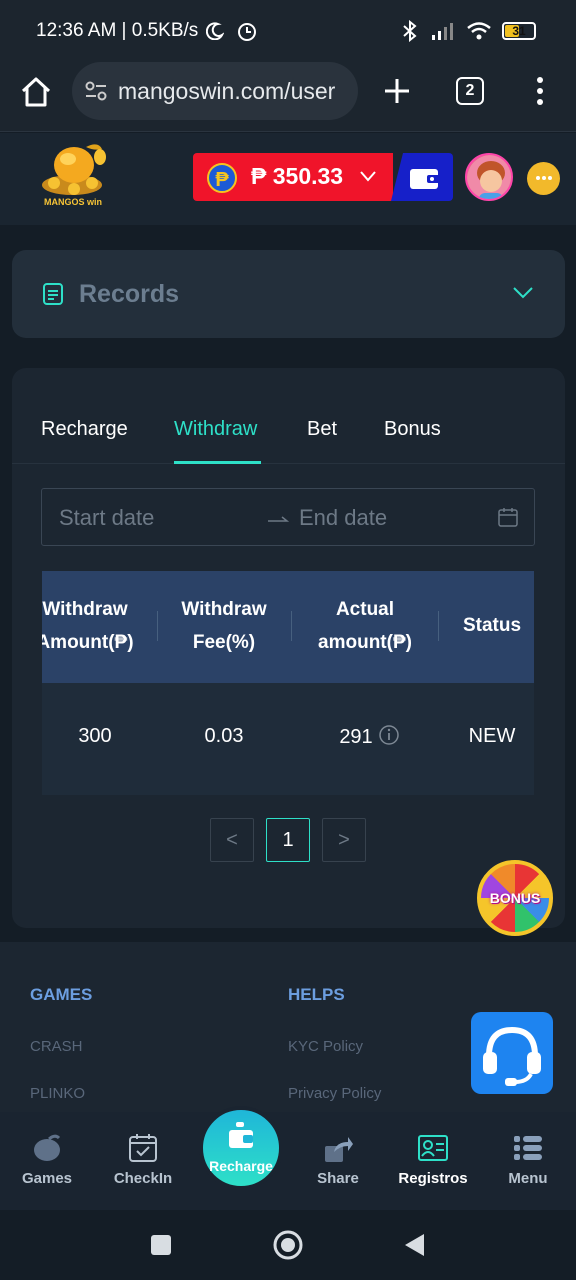  What do you see at coordinates (297, 176) in the screenshot?
I see `balance-amount: ₱ 350.33` at bounding box center [297, 176].